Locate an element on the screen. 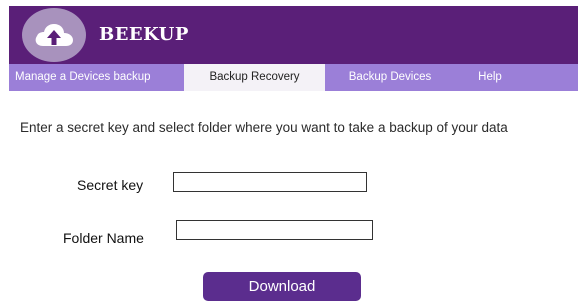 This screenshot has height=303, width=578. logo is located at coordinates (54, 35).